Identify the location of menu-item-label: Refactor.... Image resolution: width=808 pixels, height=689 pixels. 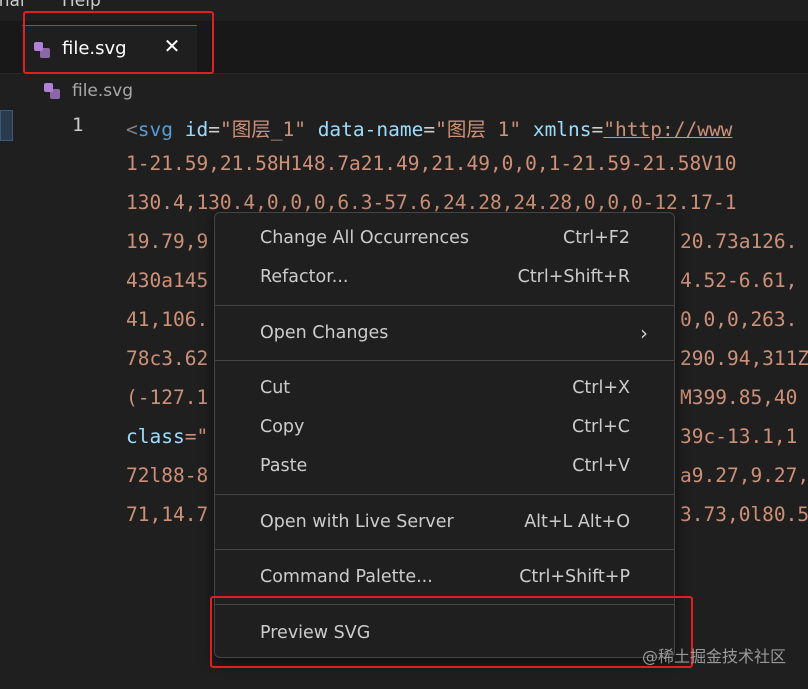
(304, 277).